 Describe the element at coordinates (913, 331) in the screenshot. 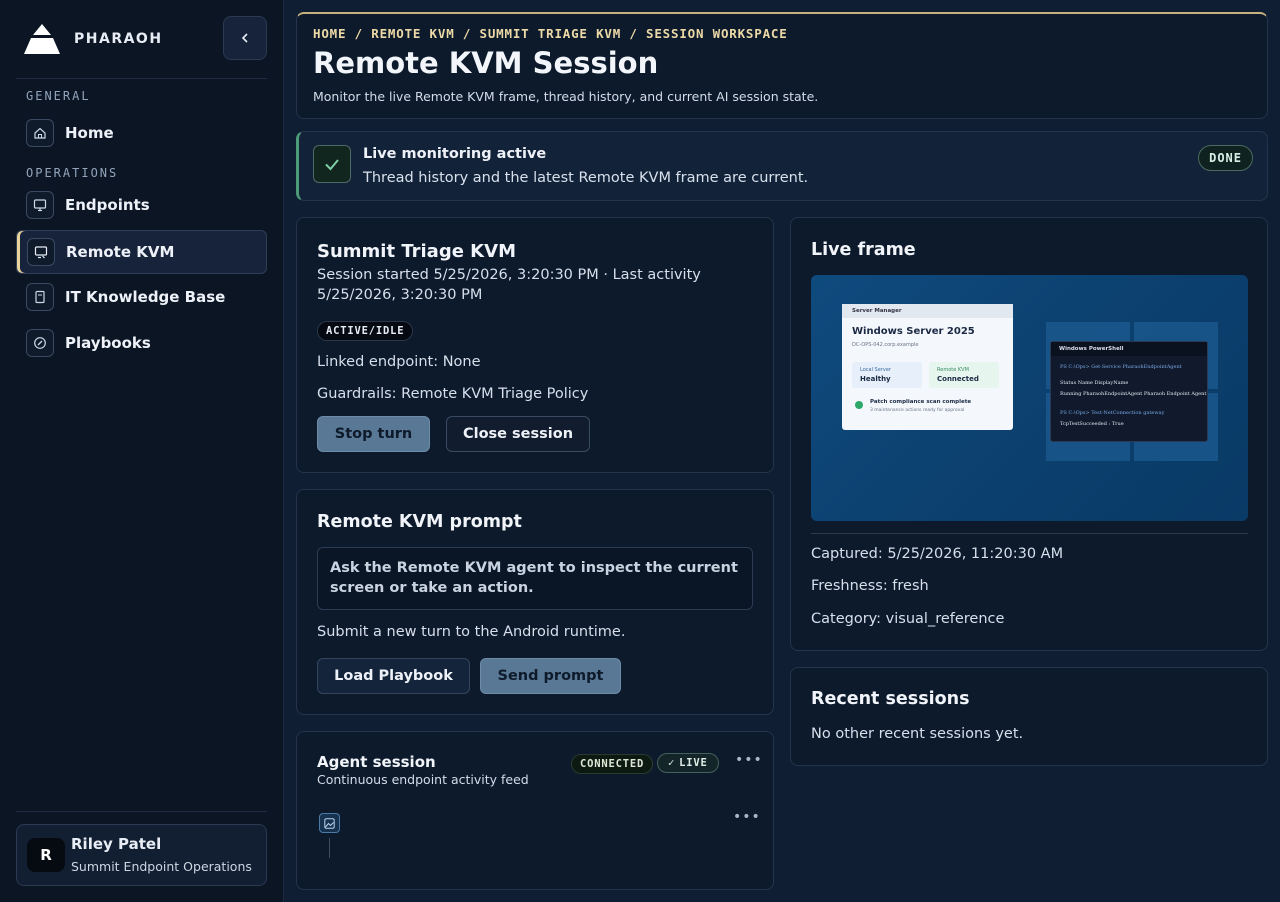

I see `server-title: Windows Server 2025` at that location.